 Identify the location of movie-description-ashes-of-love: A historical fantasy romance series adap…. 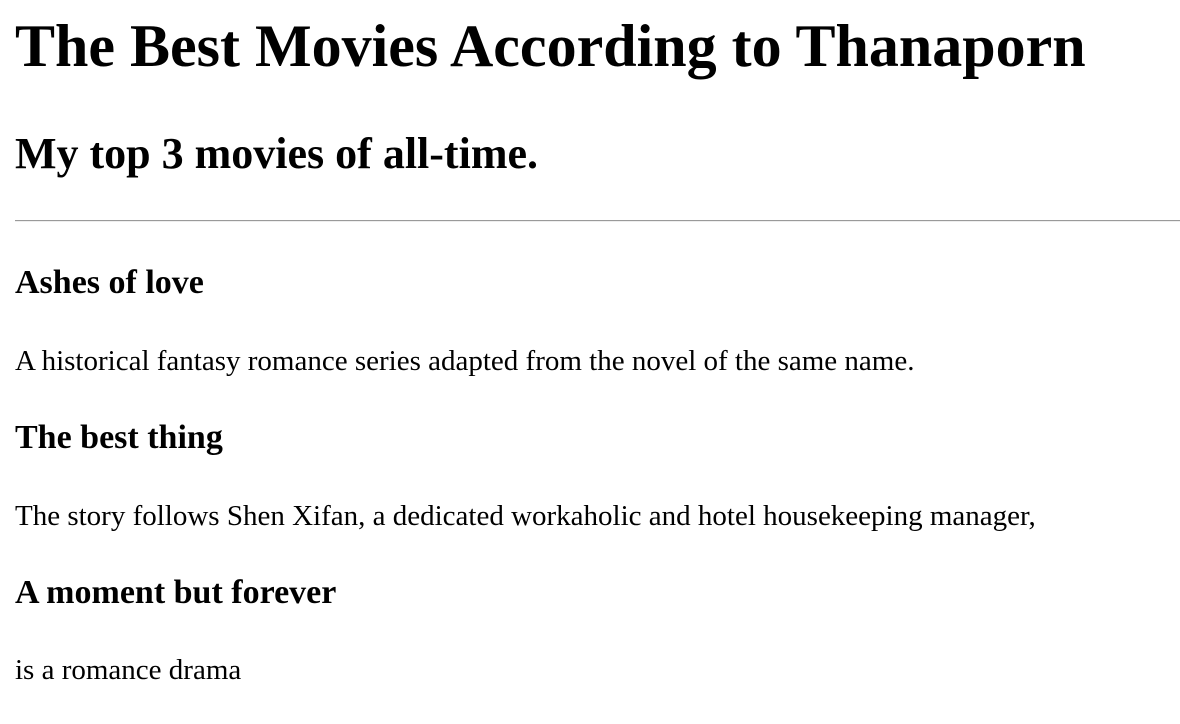
(465, 361).